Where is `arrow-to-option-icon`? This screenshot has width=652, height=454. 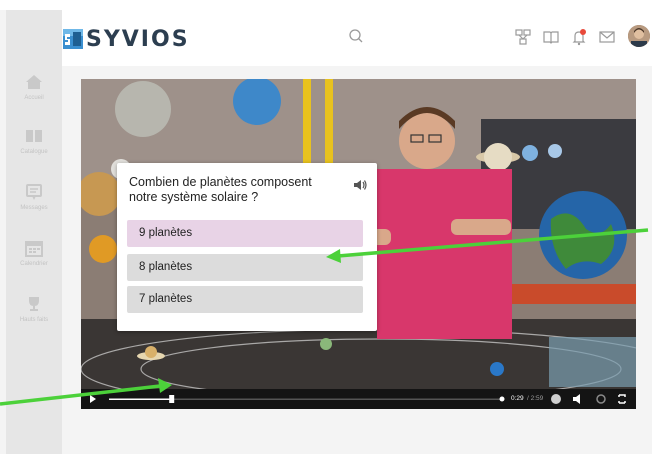
arrow-to-option-icon is located at coordinates (487, 245).